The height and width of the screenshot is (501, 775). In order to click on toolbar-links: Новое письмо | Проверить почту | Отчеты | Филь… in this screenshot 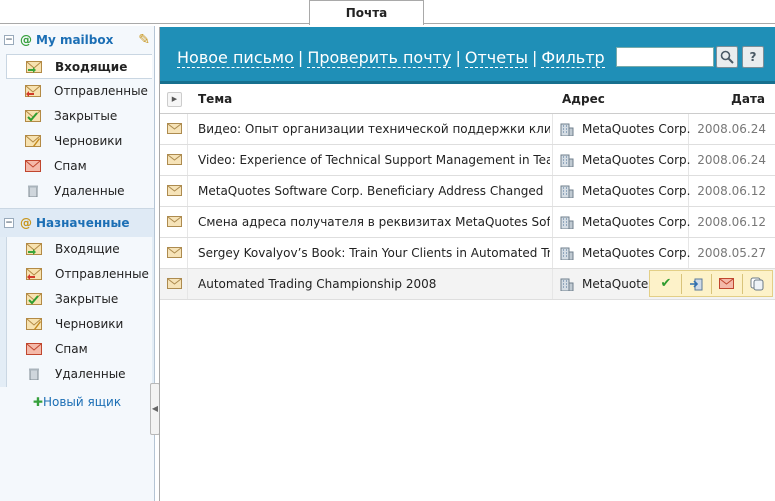, I will do `click(391, 58)`.